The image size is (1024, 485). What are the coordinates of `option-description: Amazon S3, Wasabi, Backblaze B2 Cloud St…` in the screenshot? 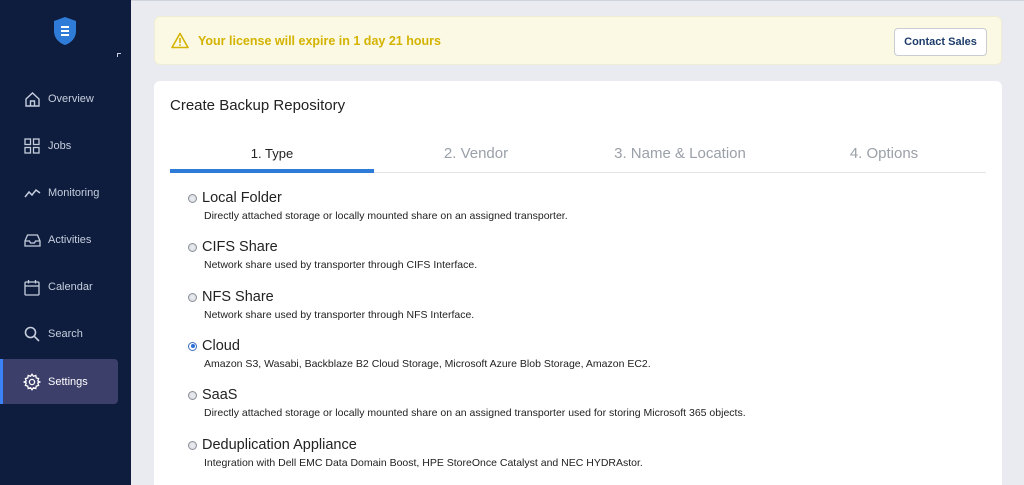 It's located at (427, 364).